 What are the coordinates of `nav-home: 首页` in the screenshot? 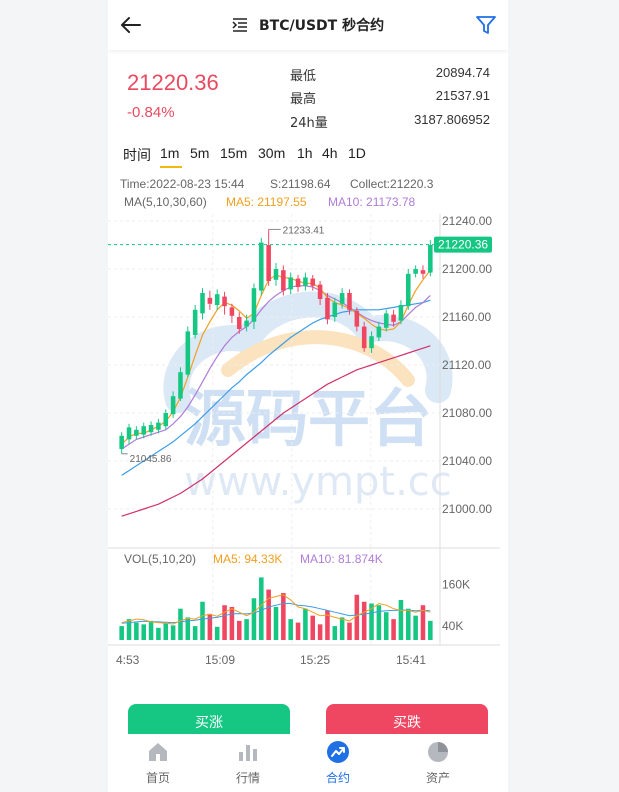 It's located at (158, 763).